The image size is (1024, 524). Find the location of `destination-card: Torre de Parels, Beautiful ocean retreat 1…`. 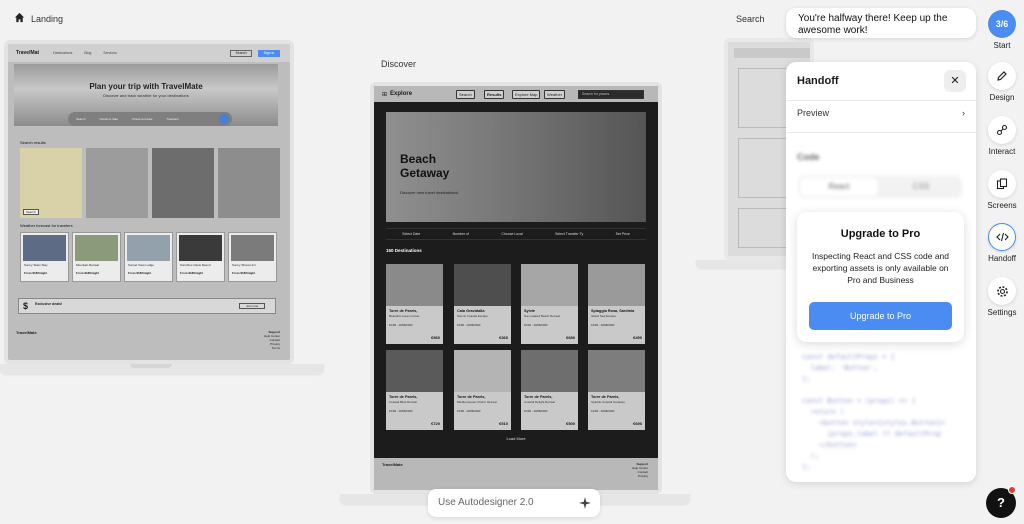

destination-card: Torre de Parels, Beautiful ocean retreat 1… is located at coordinates (414, 304).